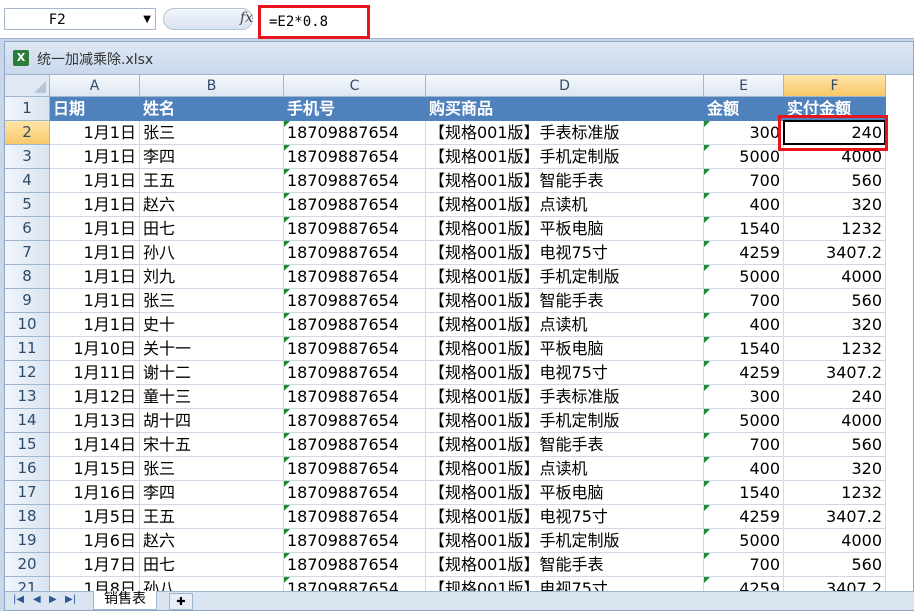 This screenshot has width=914, height=611. I want to click on cell-f18: 3407.2, so click(835, 517).